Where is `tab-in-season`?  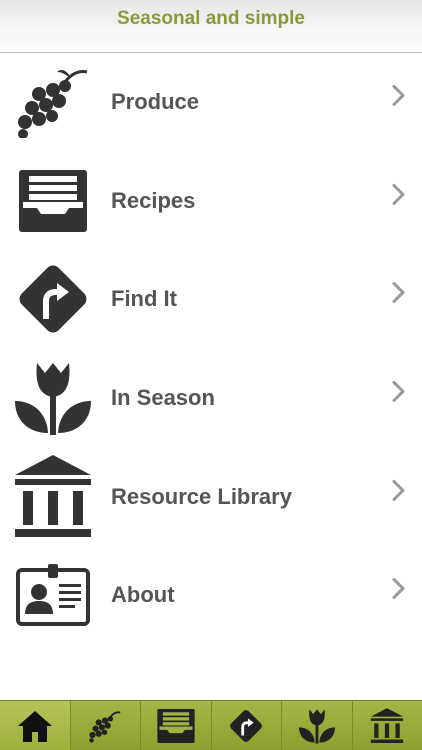
tab-in-season is located at coordinates (317, 725).